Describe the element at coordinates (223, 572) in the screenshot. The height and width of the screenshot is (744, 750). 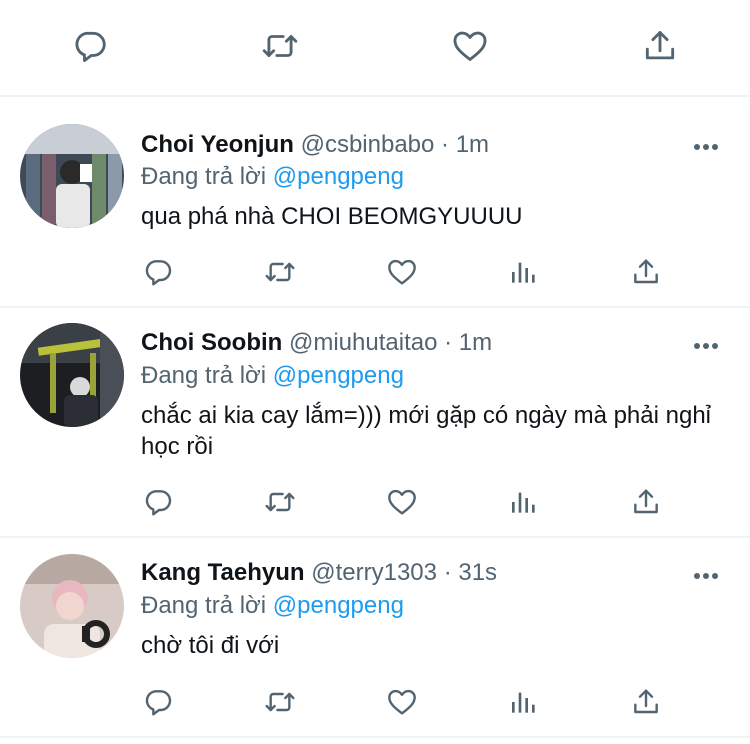
I see `display-name: Kang Taehyun` at that location.